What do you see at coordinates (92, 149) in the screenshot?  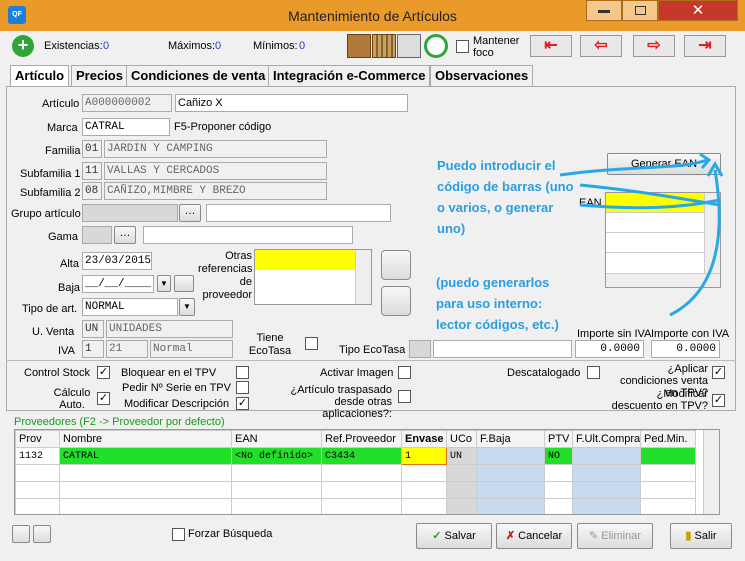 I see `familia-code-field: 01` at bounding box center [92, 149].